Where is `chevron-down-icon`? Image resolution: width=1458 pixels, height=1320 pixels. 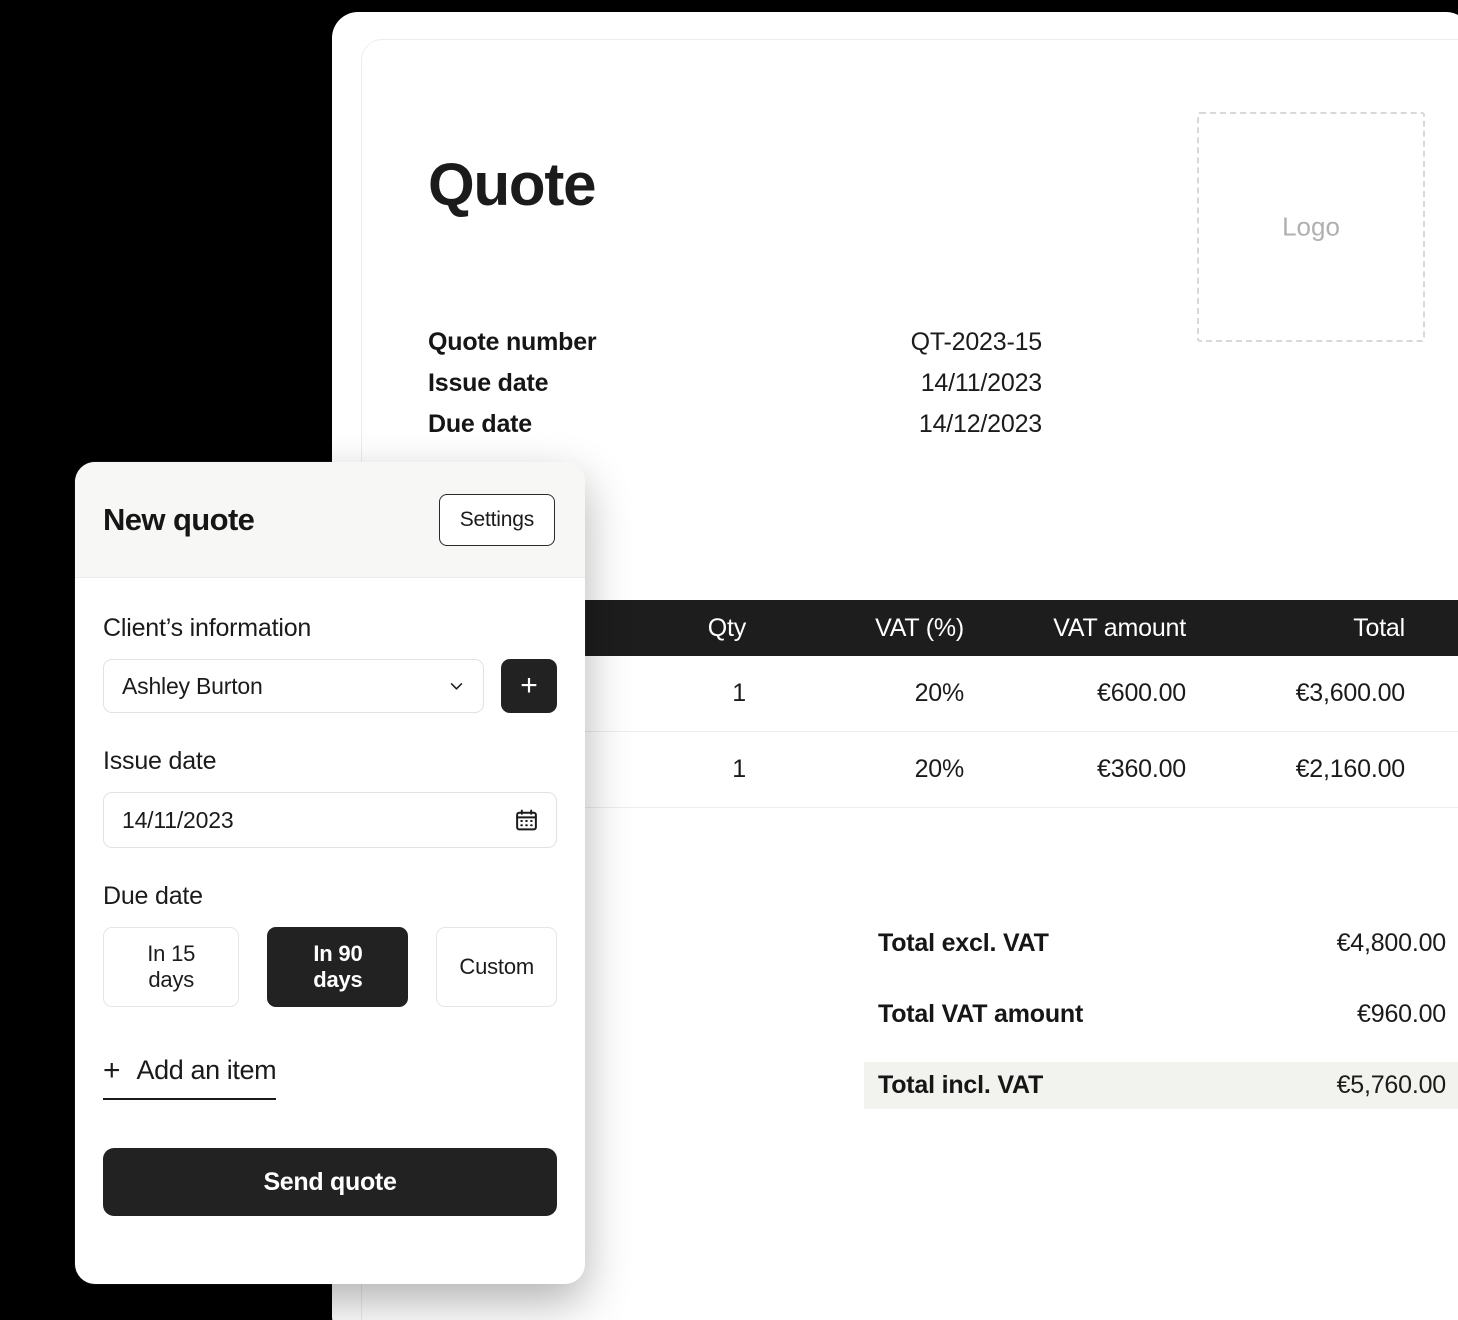 chevron-down-icon is located at coordinates (456, 686).